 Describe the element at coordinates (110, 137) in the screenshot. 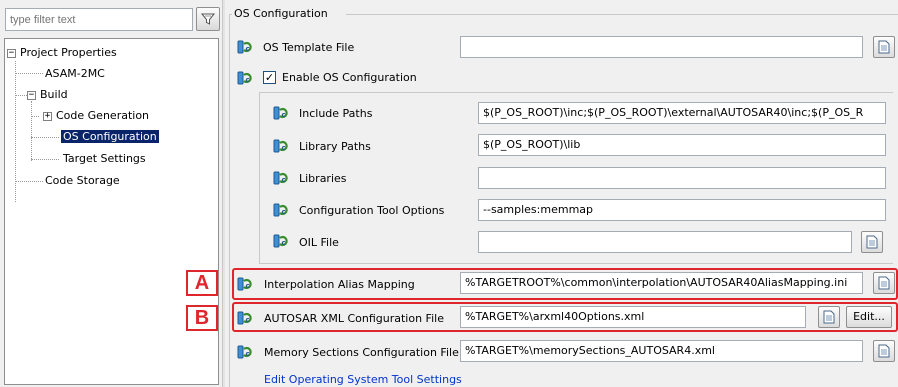

I see `tree-item-os-configuration: OS Configuration` at that location.